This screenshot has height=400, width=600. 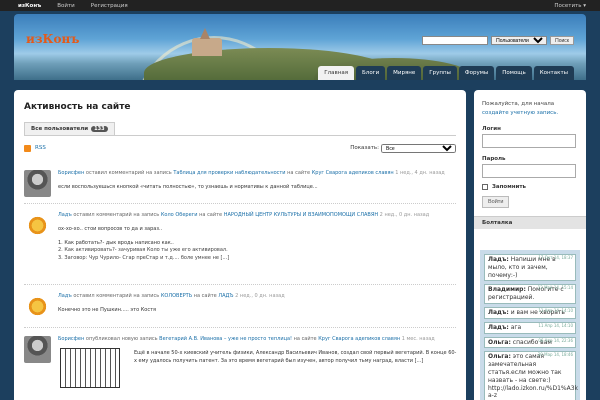 What do you see at coordinates (494, 158) in the screenshot?
I see `password-label: Пароль` at bounding box center [494, 158].